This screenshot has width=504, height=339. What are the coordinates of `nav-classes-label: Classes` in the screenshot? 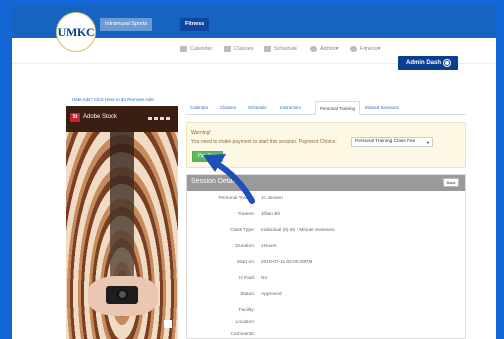 It's located at (244, 49).